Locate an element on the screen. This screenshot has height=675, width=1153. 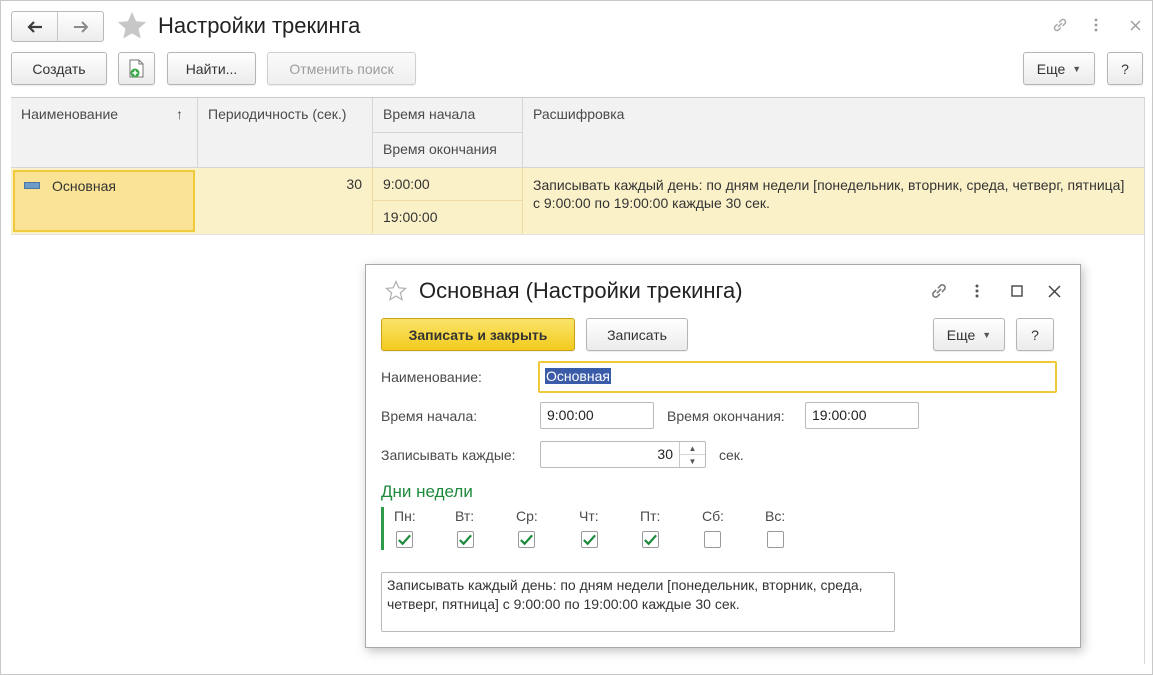
weekday-checkbox-mon is located at coordinates (404, 539).